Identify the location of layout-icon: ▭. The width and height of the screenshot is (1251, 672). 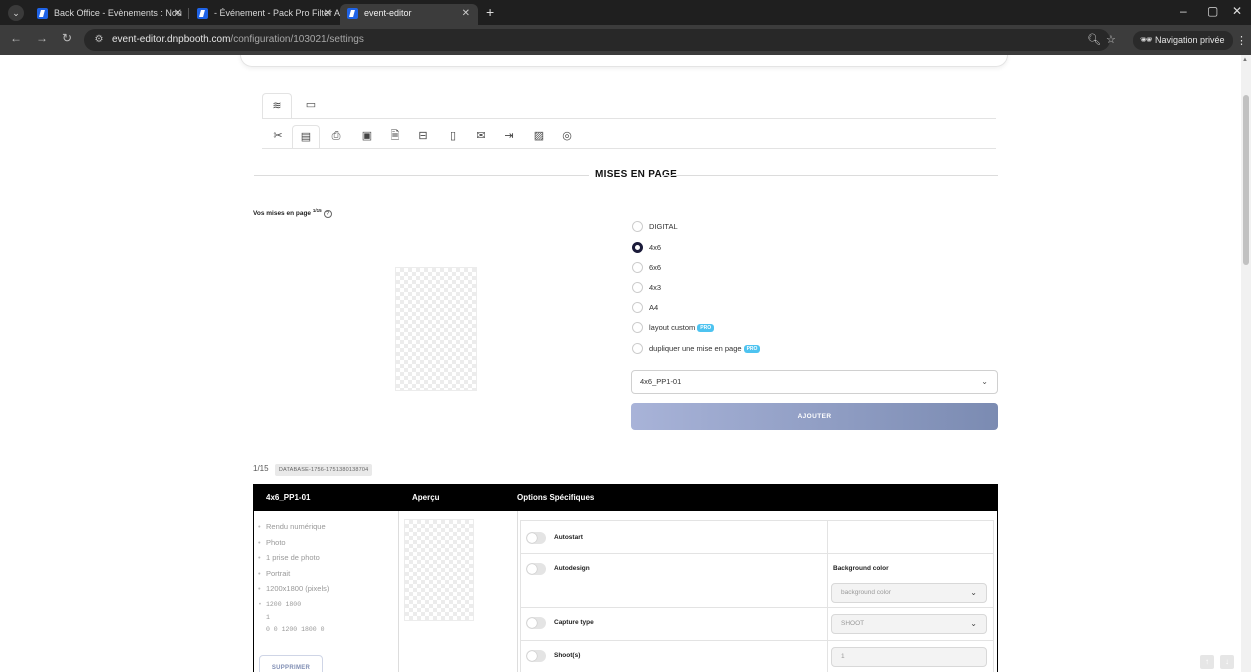
(311, 105).